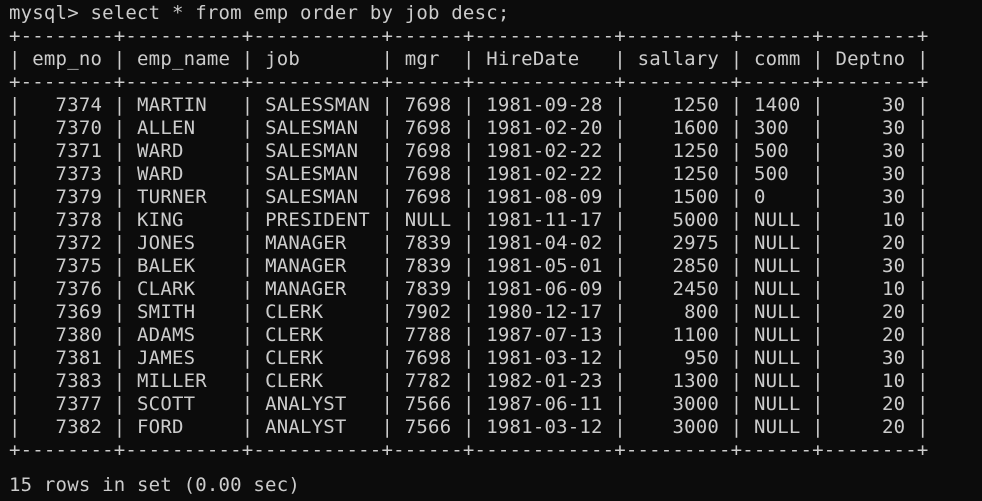 The width and height of the screenshot is (982, 501). I want to click on cell-comm: 300, so click(777, 128).